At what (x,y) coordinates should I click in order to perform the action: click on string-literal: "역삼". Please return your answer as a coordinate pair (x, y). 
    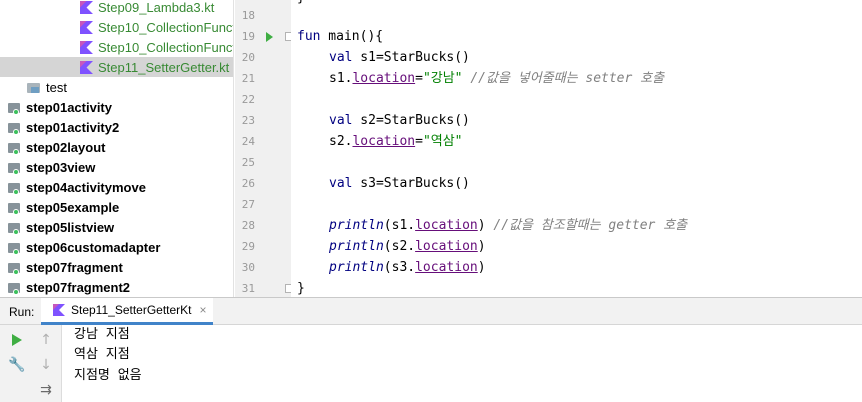
    Looking at the image, I should click on (442, 141).